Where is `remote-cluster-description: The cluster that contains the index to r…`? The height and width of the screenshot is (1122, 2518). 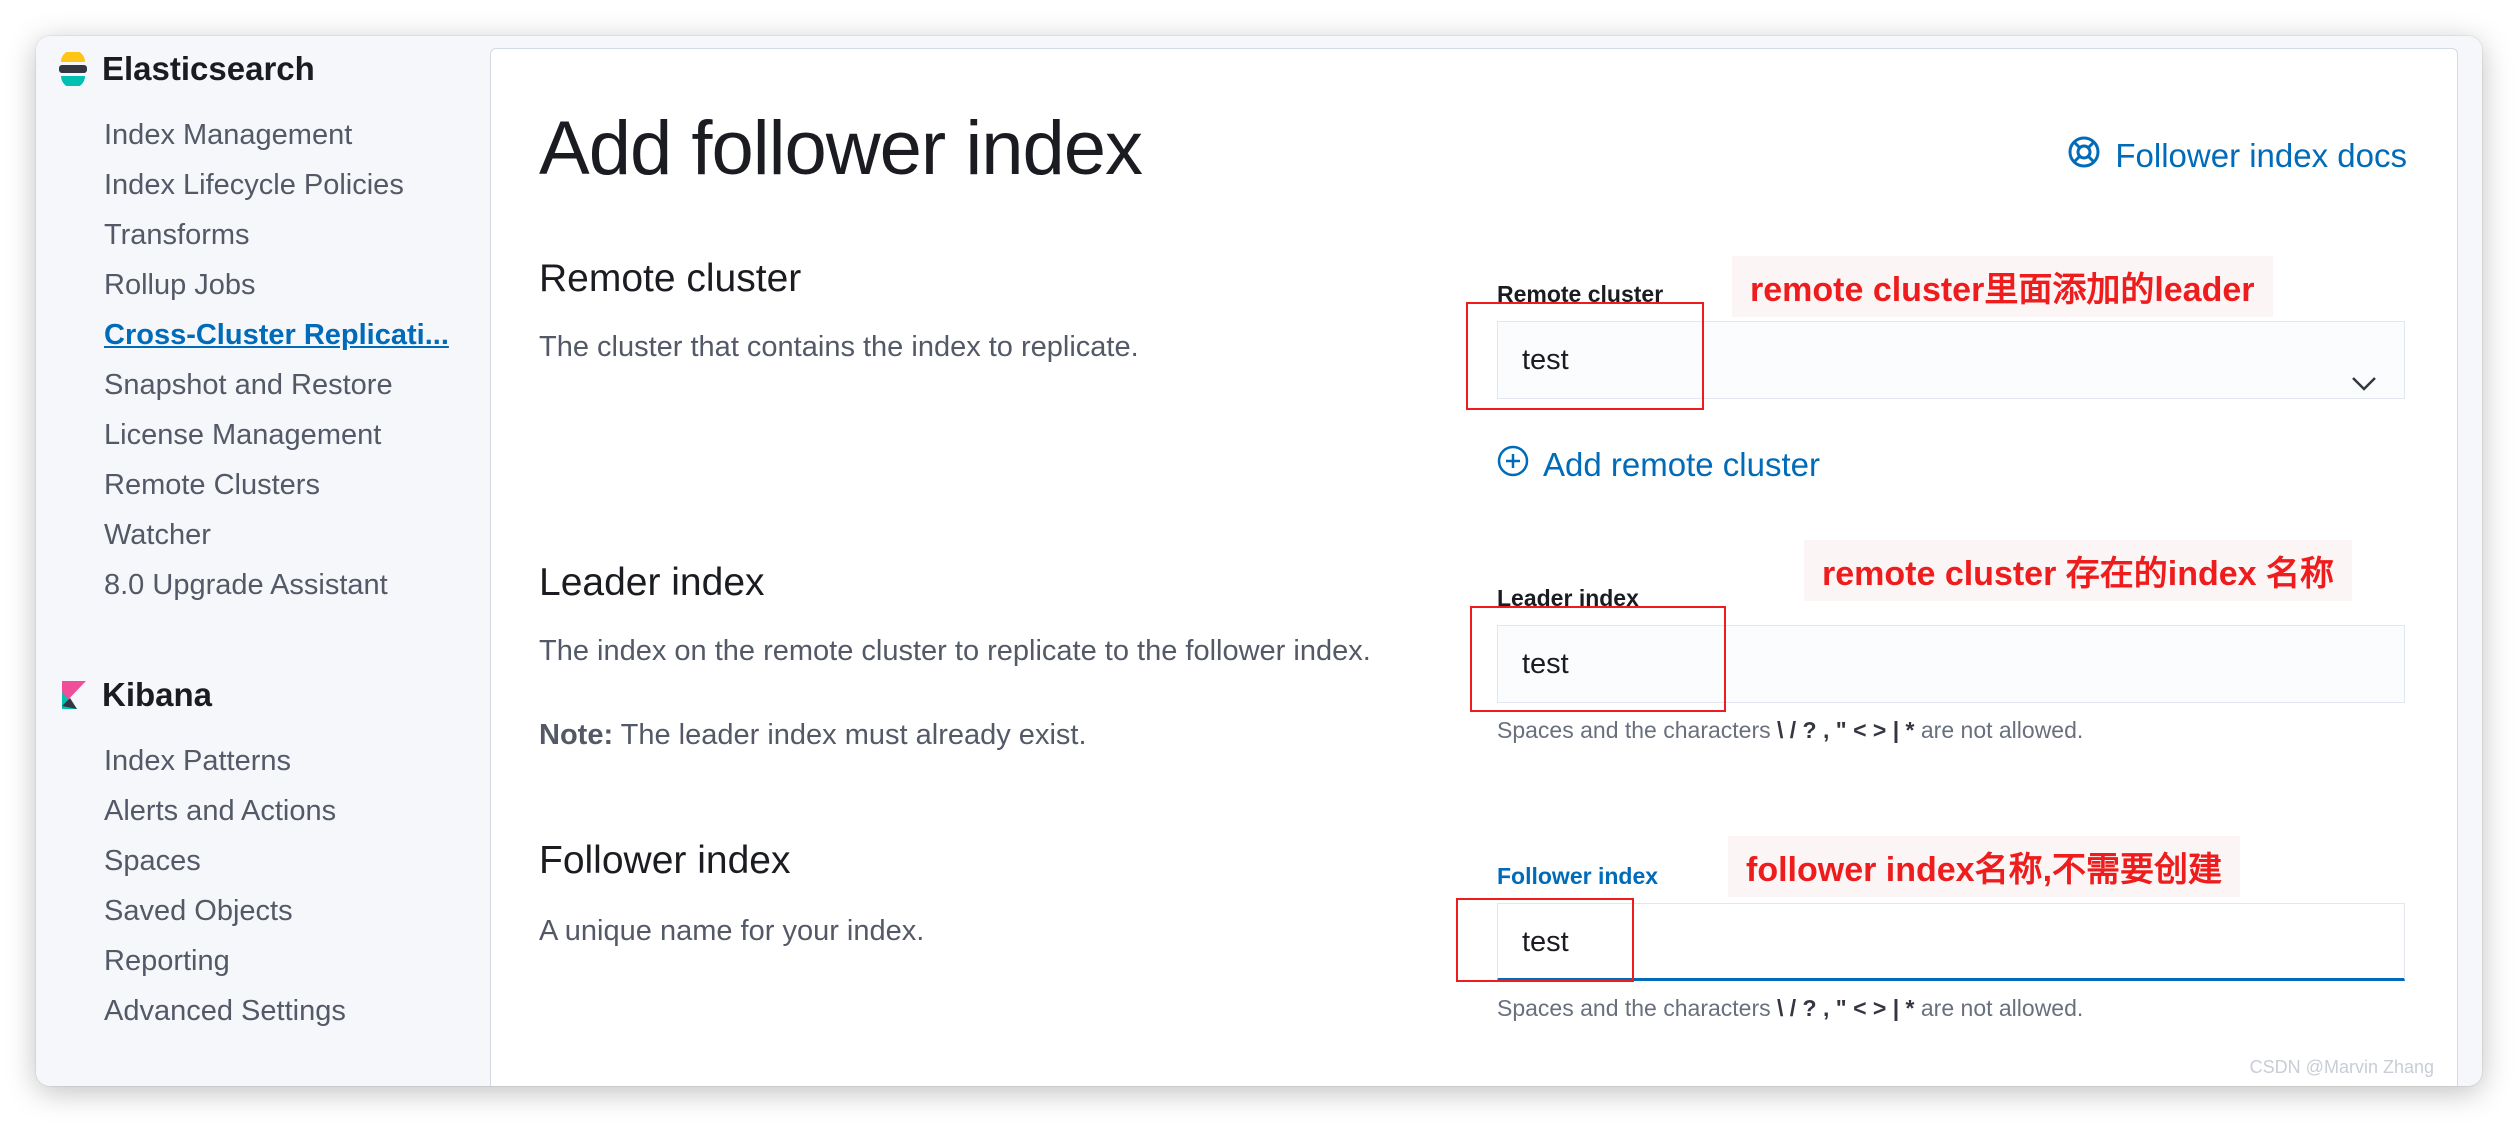 remote-cluster-description: The cluster that contains the index to r… is located at coordinates (839, 347).